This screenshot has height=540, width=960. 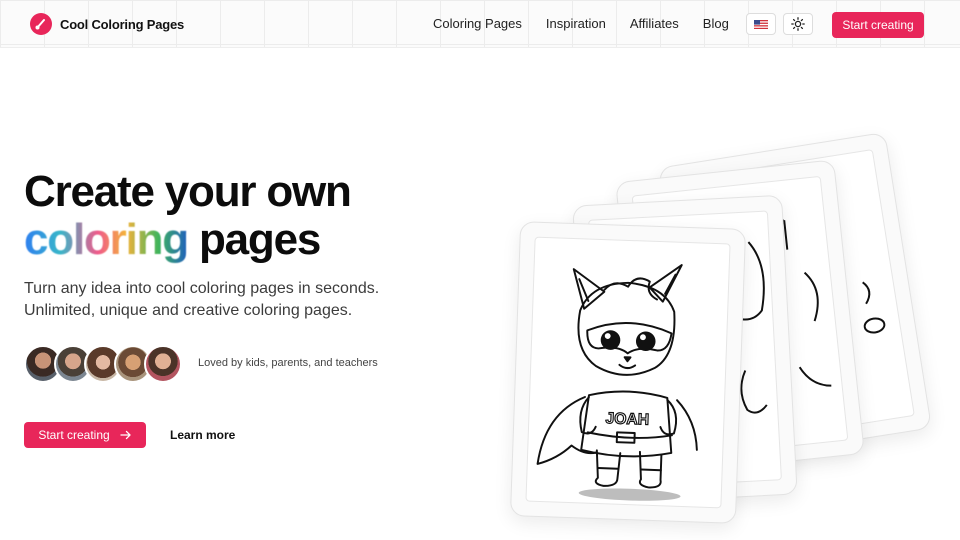 I want to click on coloring-page-preview: JOAH, so click(x=628, y=372).